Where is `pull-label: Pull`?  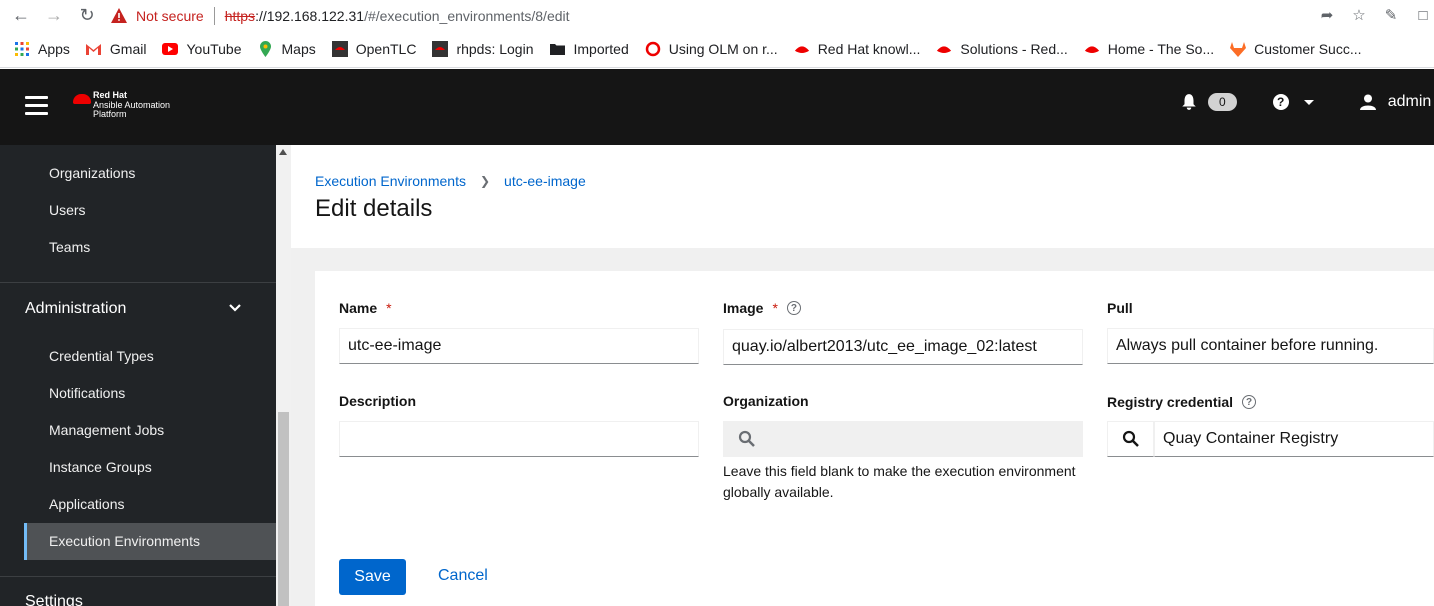 pull-label: Pull is located at coordinates (1120, 308).